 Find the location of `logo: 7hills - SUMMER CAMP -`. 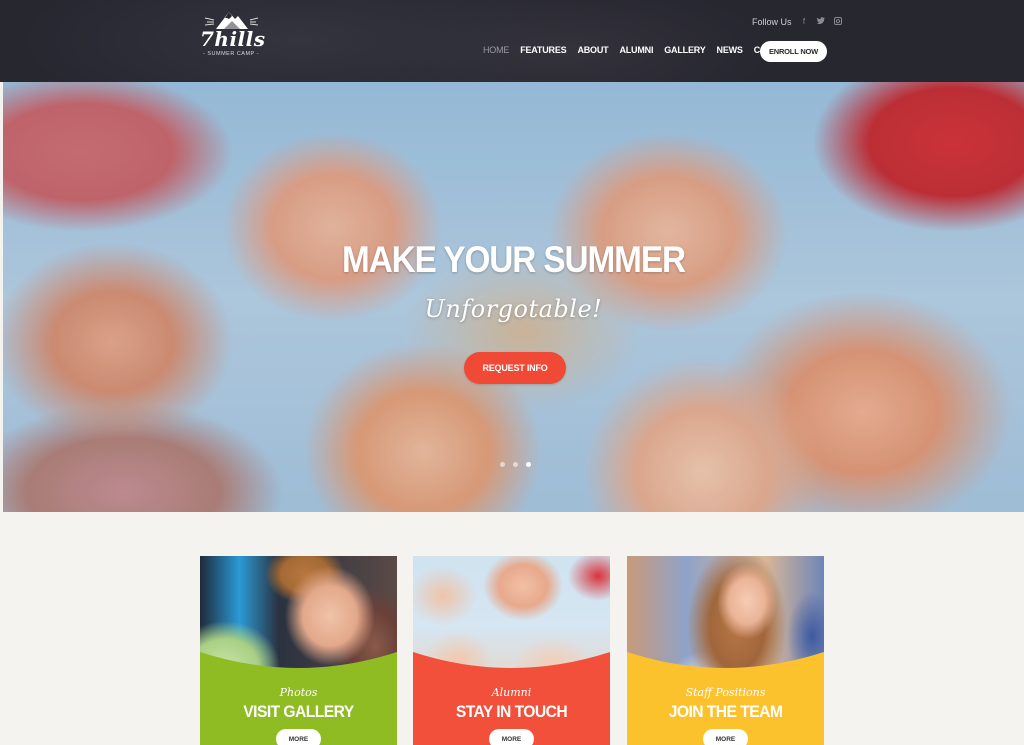

logo: 7hills - SUMMER CAMP - is located at coordinates (233, 39).